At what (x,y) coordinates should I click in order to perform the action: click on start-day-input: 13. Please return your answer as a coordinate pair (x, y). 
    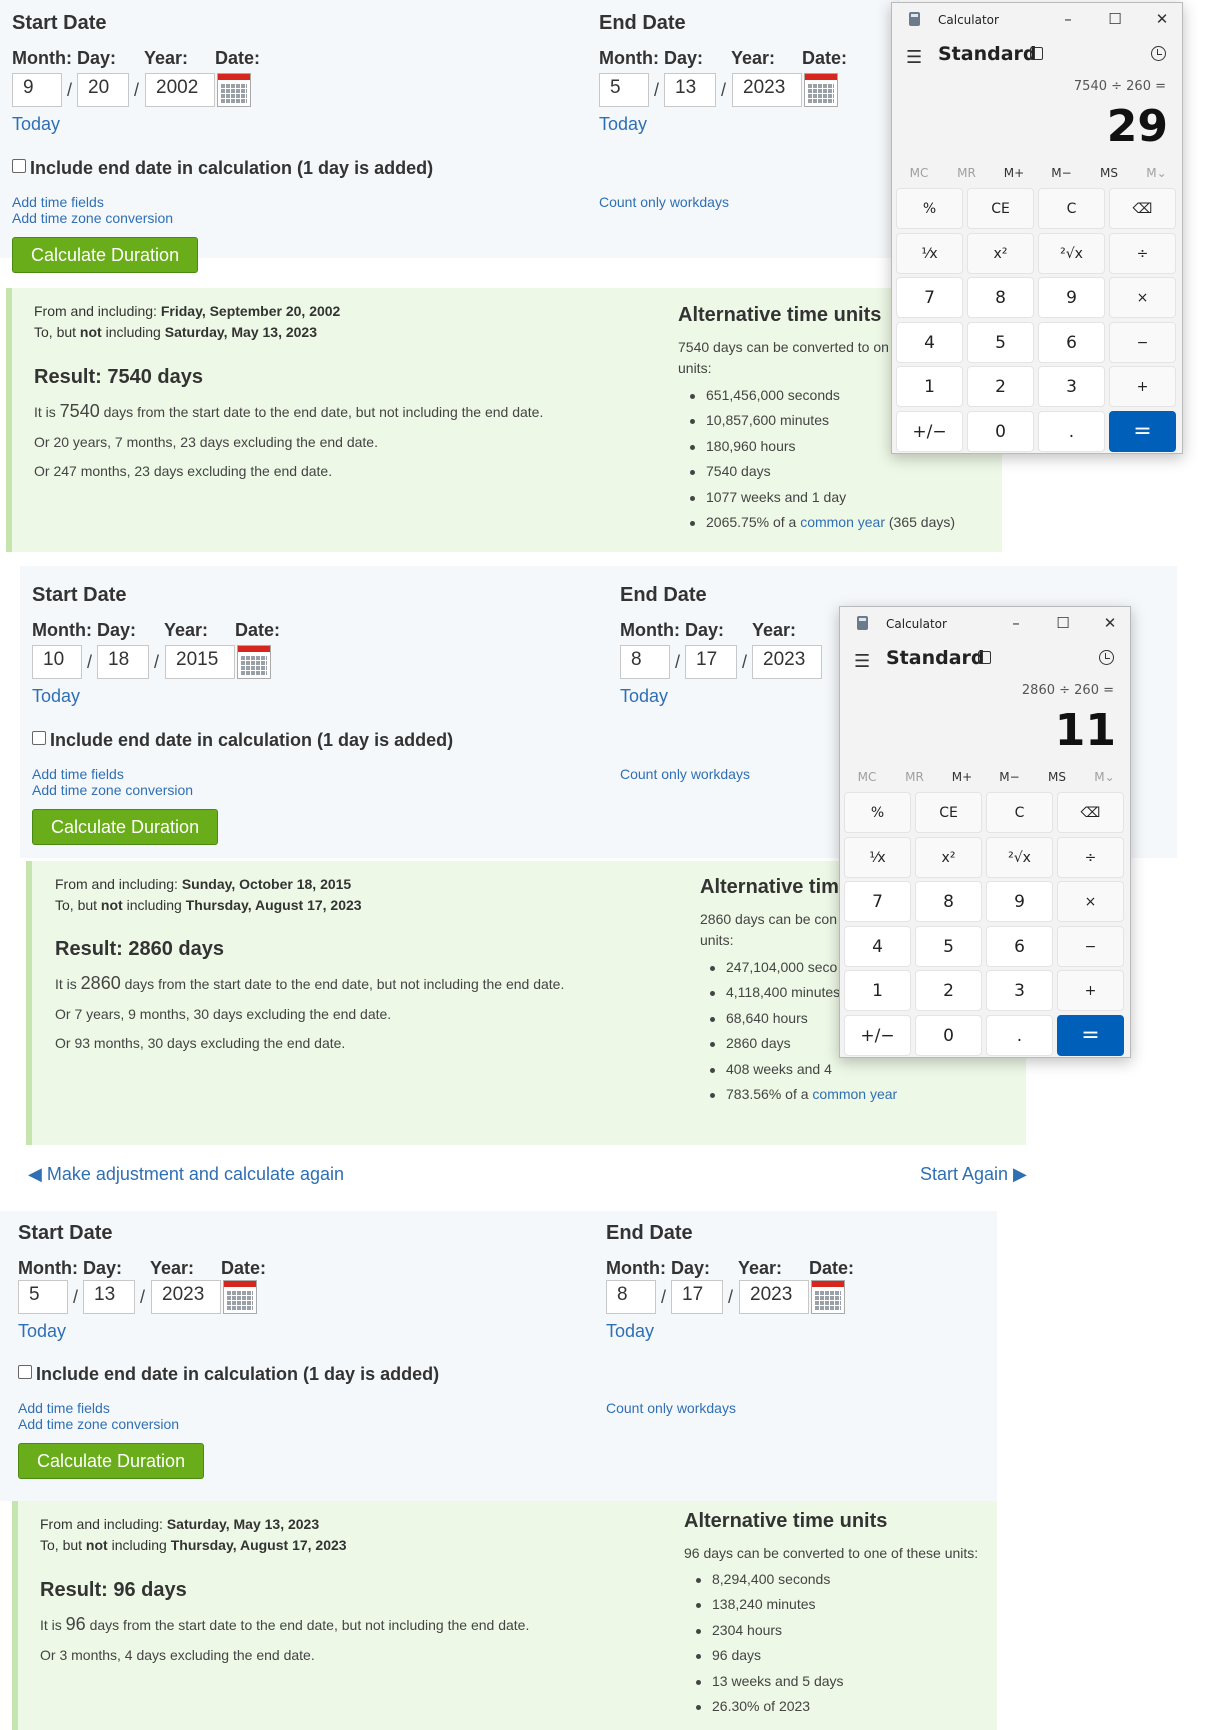
    Looking at the image, I should click on (109, 1297).